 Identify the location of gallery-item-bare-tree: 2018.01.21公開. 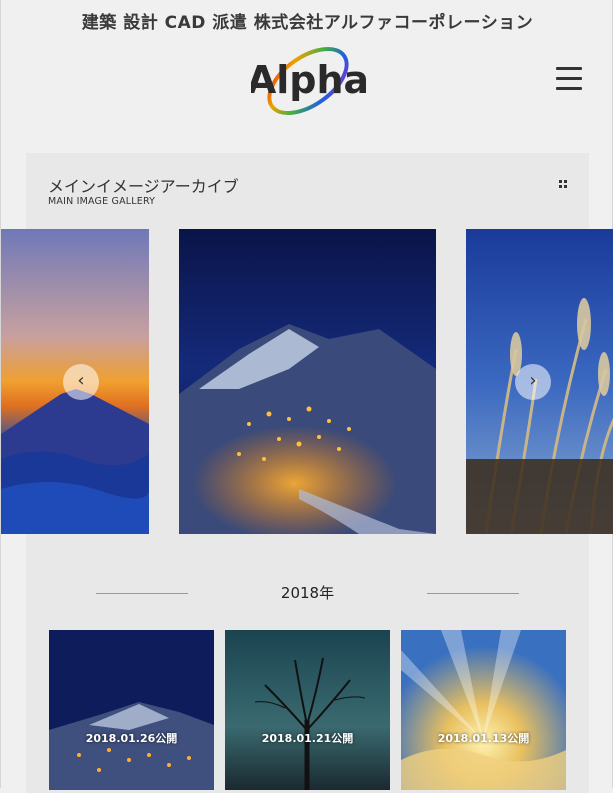
(307, 710).